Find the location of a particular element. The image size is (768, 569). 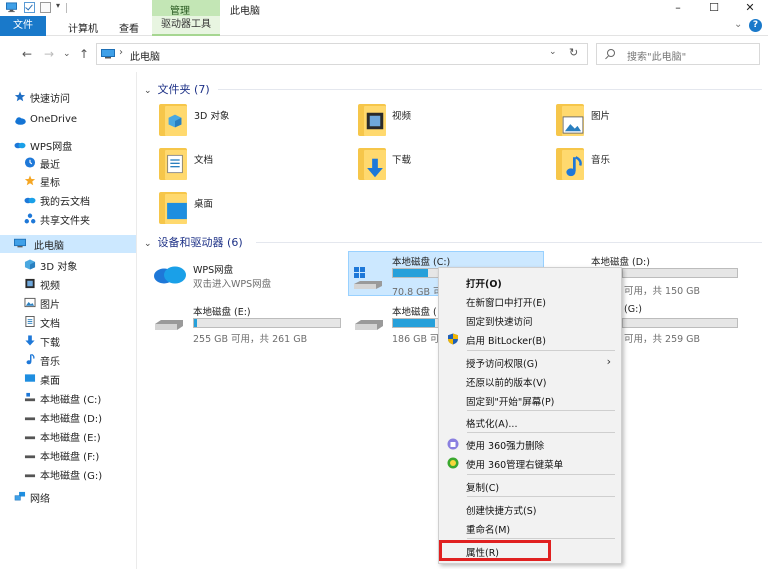

close-button: ✕ is located at coordinates (750, 8).